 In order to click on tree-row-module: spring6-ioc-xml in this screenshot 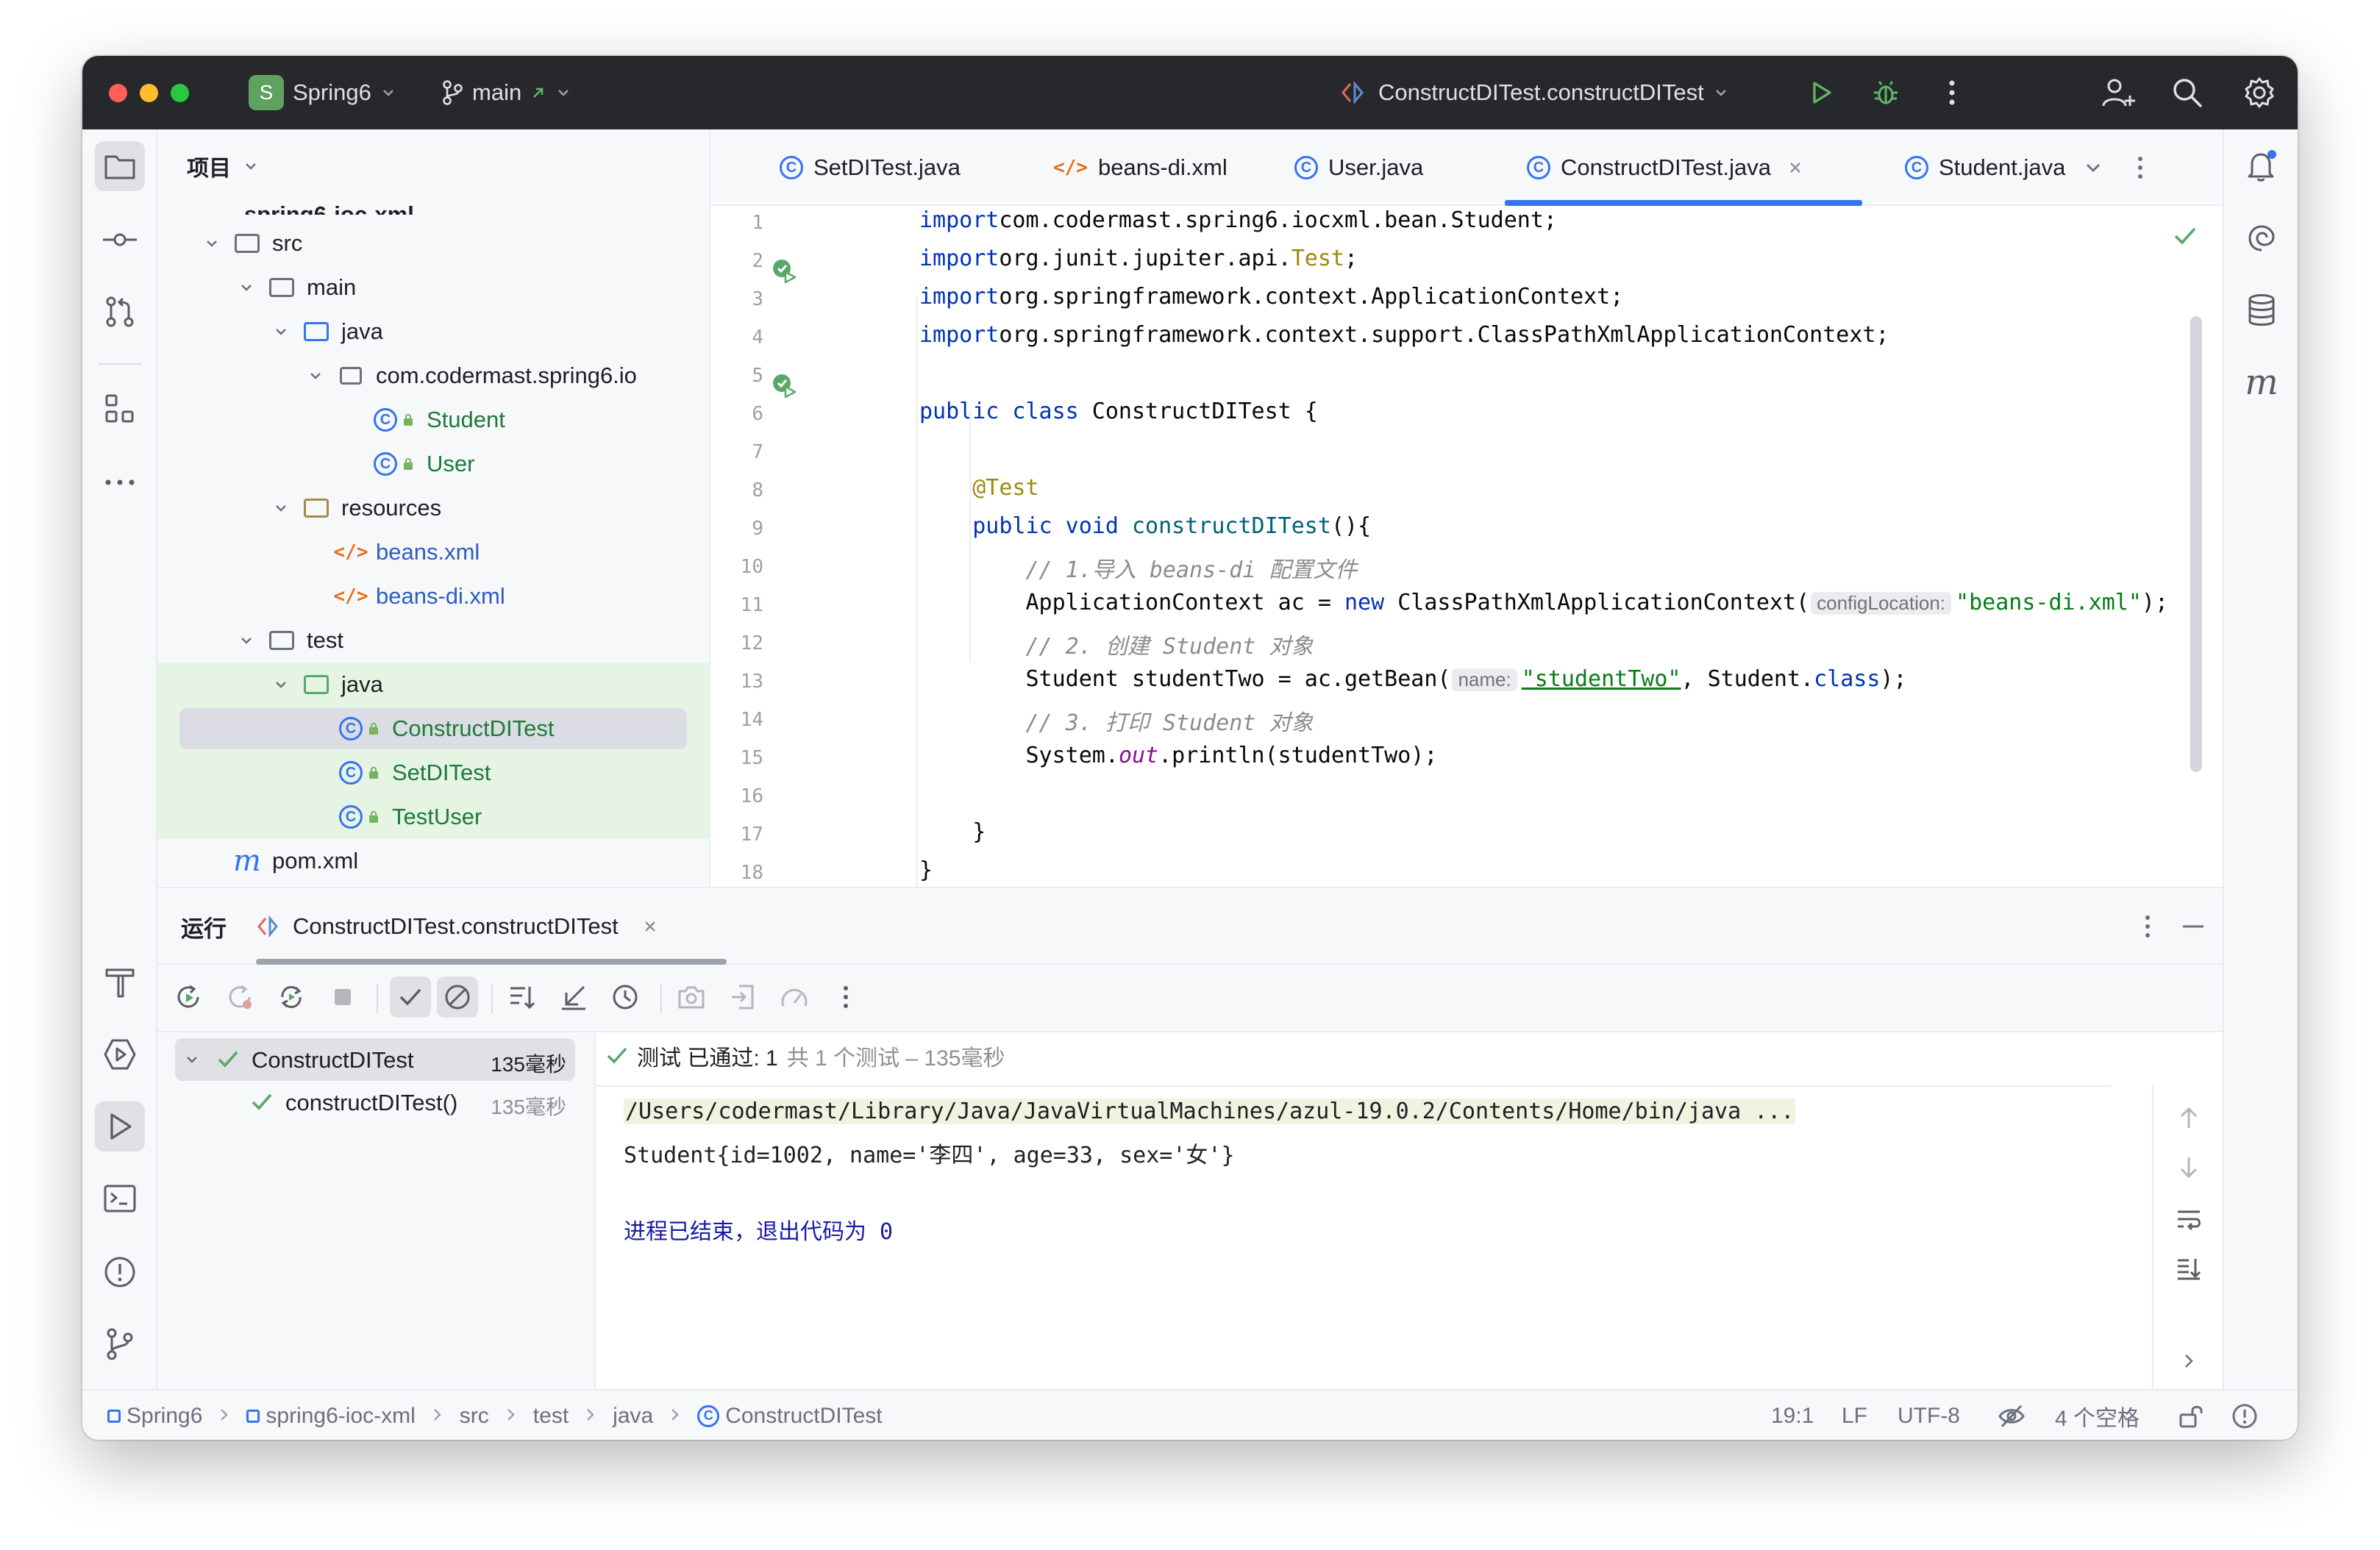, I will do `click(433, 202)`.